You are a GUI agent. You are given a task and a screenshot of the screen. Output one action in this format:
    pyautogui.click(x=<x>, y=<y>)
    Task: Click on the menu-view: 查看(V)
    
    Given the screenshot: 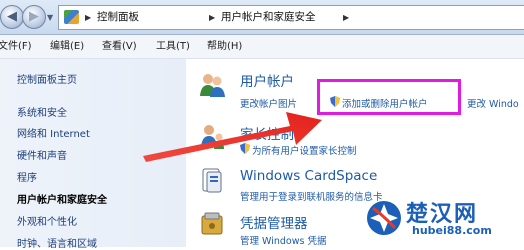 What is the action you would take?
    pyautogui.click(x=119, y=46)
    